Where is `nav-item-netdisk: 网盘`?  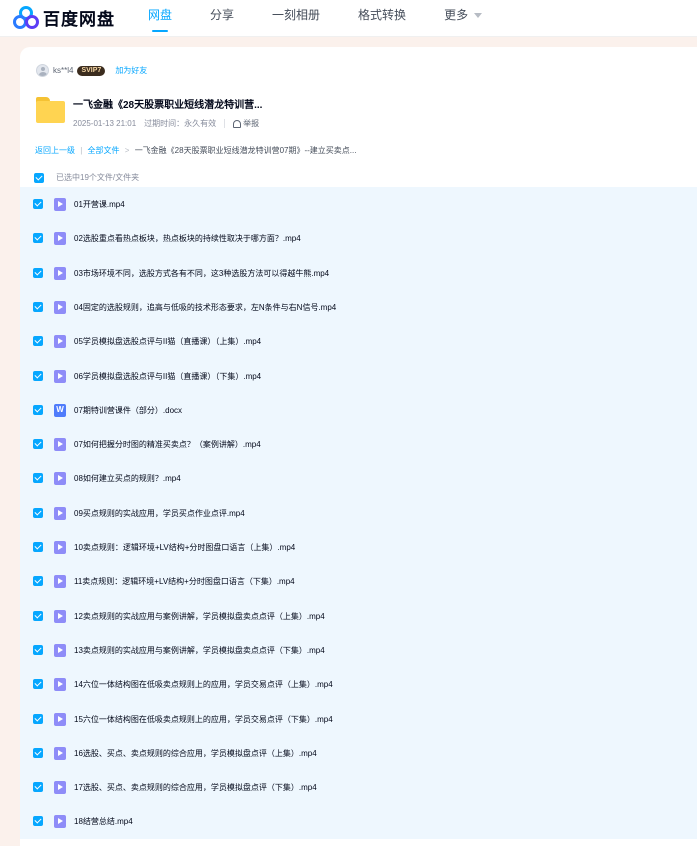
nav-item-netdisk: 网盘 is located at coordinates (160, 18).